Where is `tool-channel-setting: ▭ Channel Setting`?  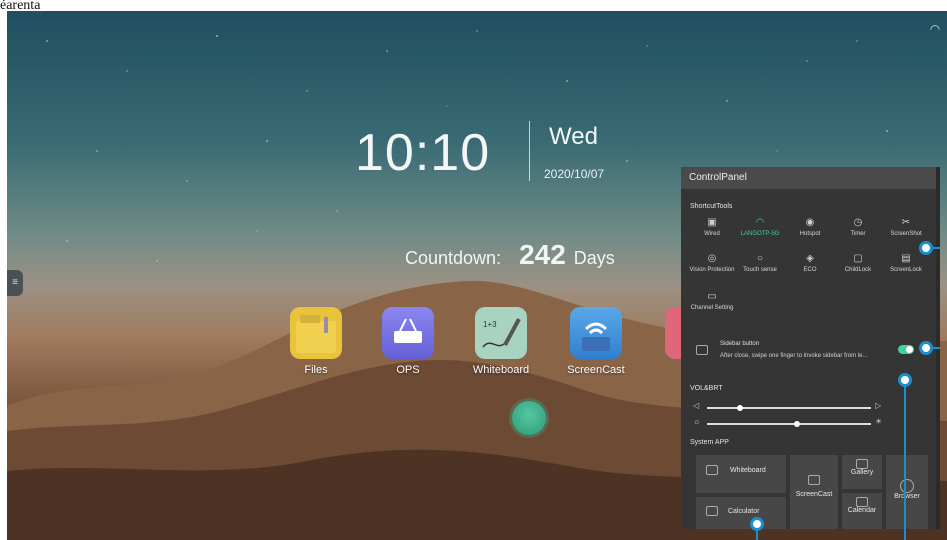 tool-channel-setting: ▭ Channel Setting is located at coordinates (712, 301).